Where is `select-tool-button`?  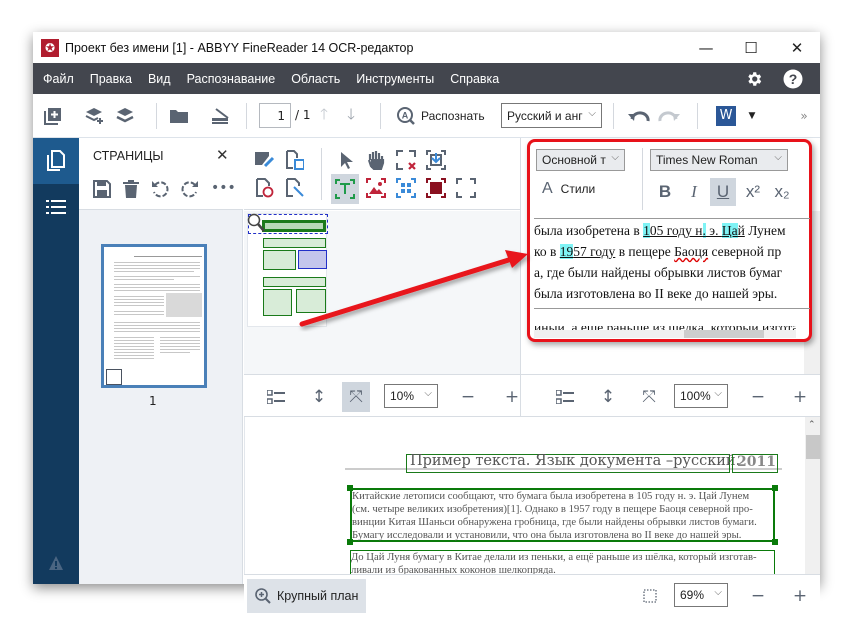
select-tool-button is located at coordinates (347, 160).